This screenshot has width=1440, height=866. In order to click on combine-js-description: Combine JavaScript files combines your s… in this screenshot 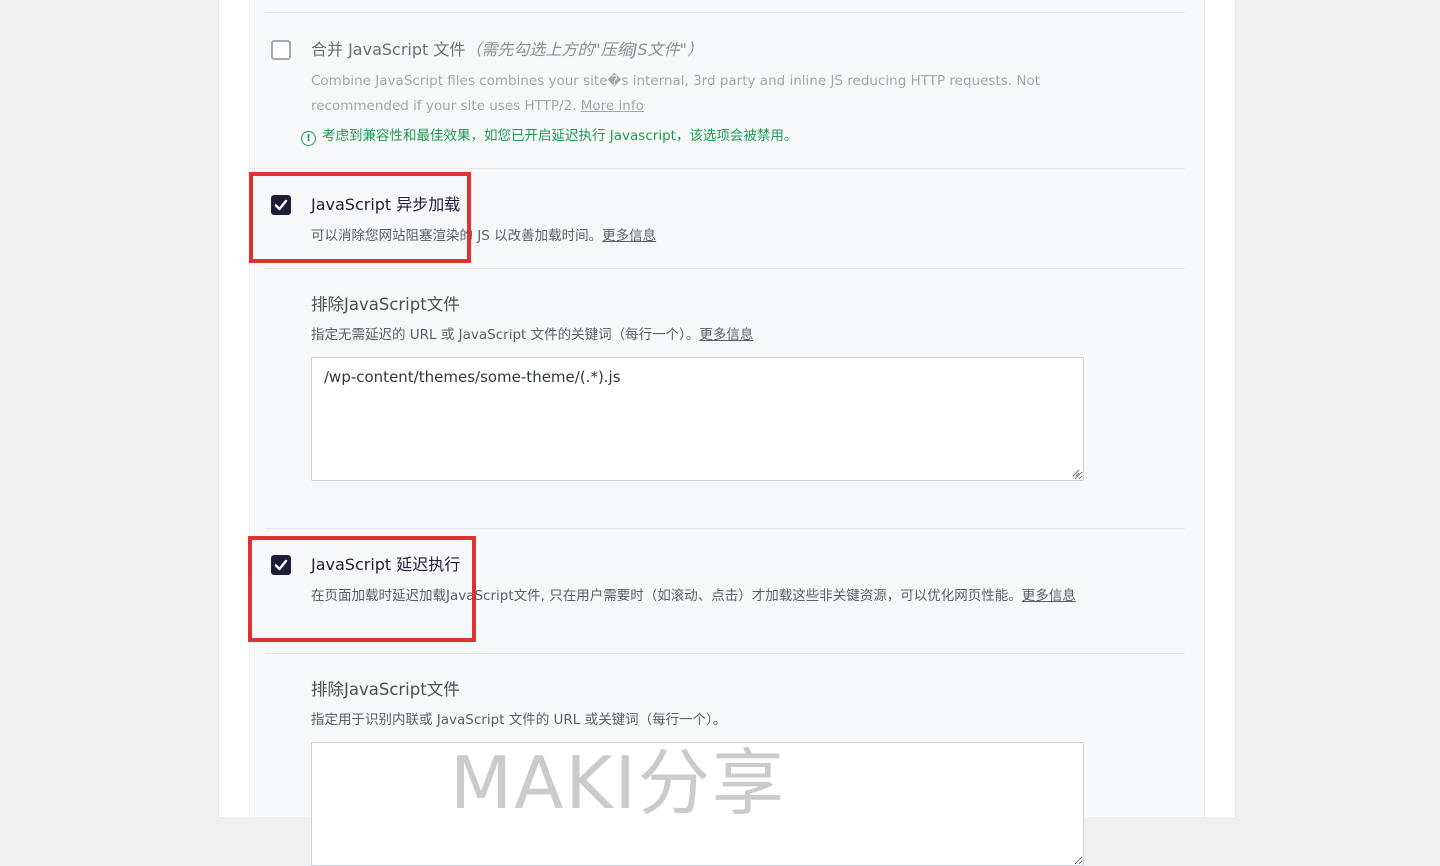, I will do `click(675, 93)`.